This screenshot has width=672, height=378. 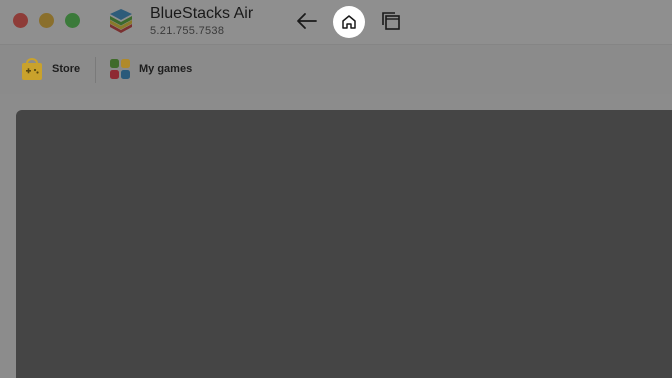 What do you see at coordinates (187, 31) in the screenshot?
I see `app-version: 5.21.755.7538` at bounding box center [187, 31].